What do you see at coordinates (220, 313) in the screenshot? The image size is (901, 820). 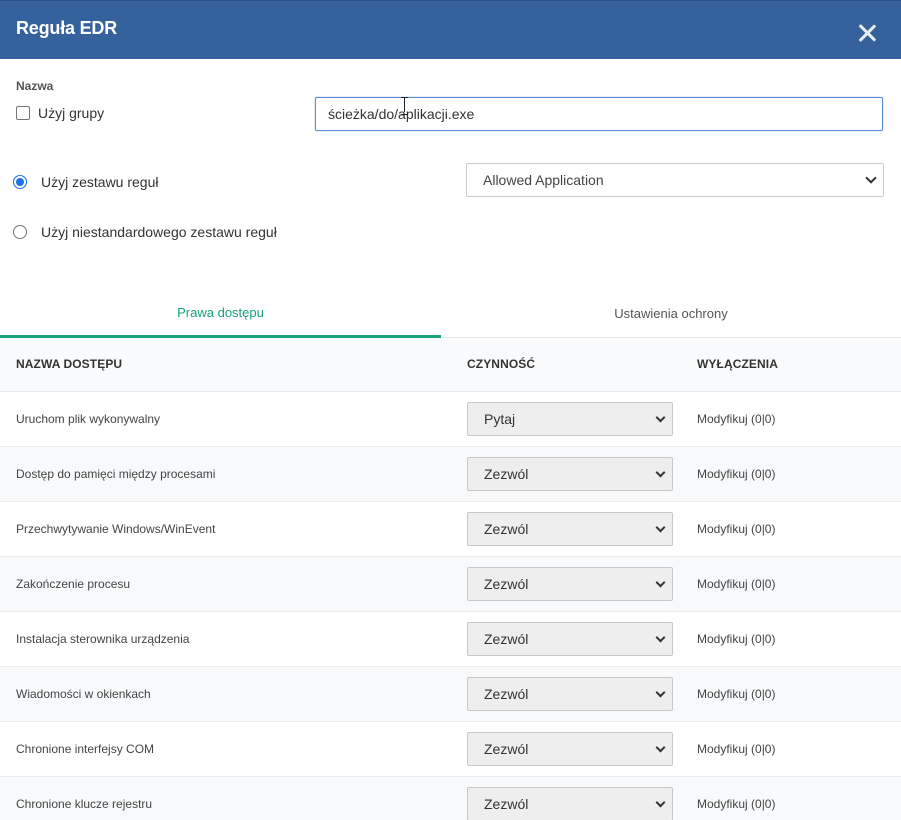 I see `tab-access-rights: Prawa dostępu` at bounding box center [220, 313].